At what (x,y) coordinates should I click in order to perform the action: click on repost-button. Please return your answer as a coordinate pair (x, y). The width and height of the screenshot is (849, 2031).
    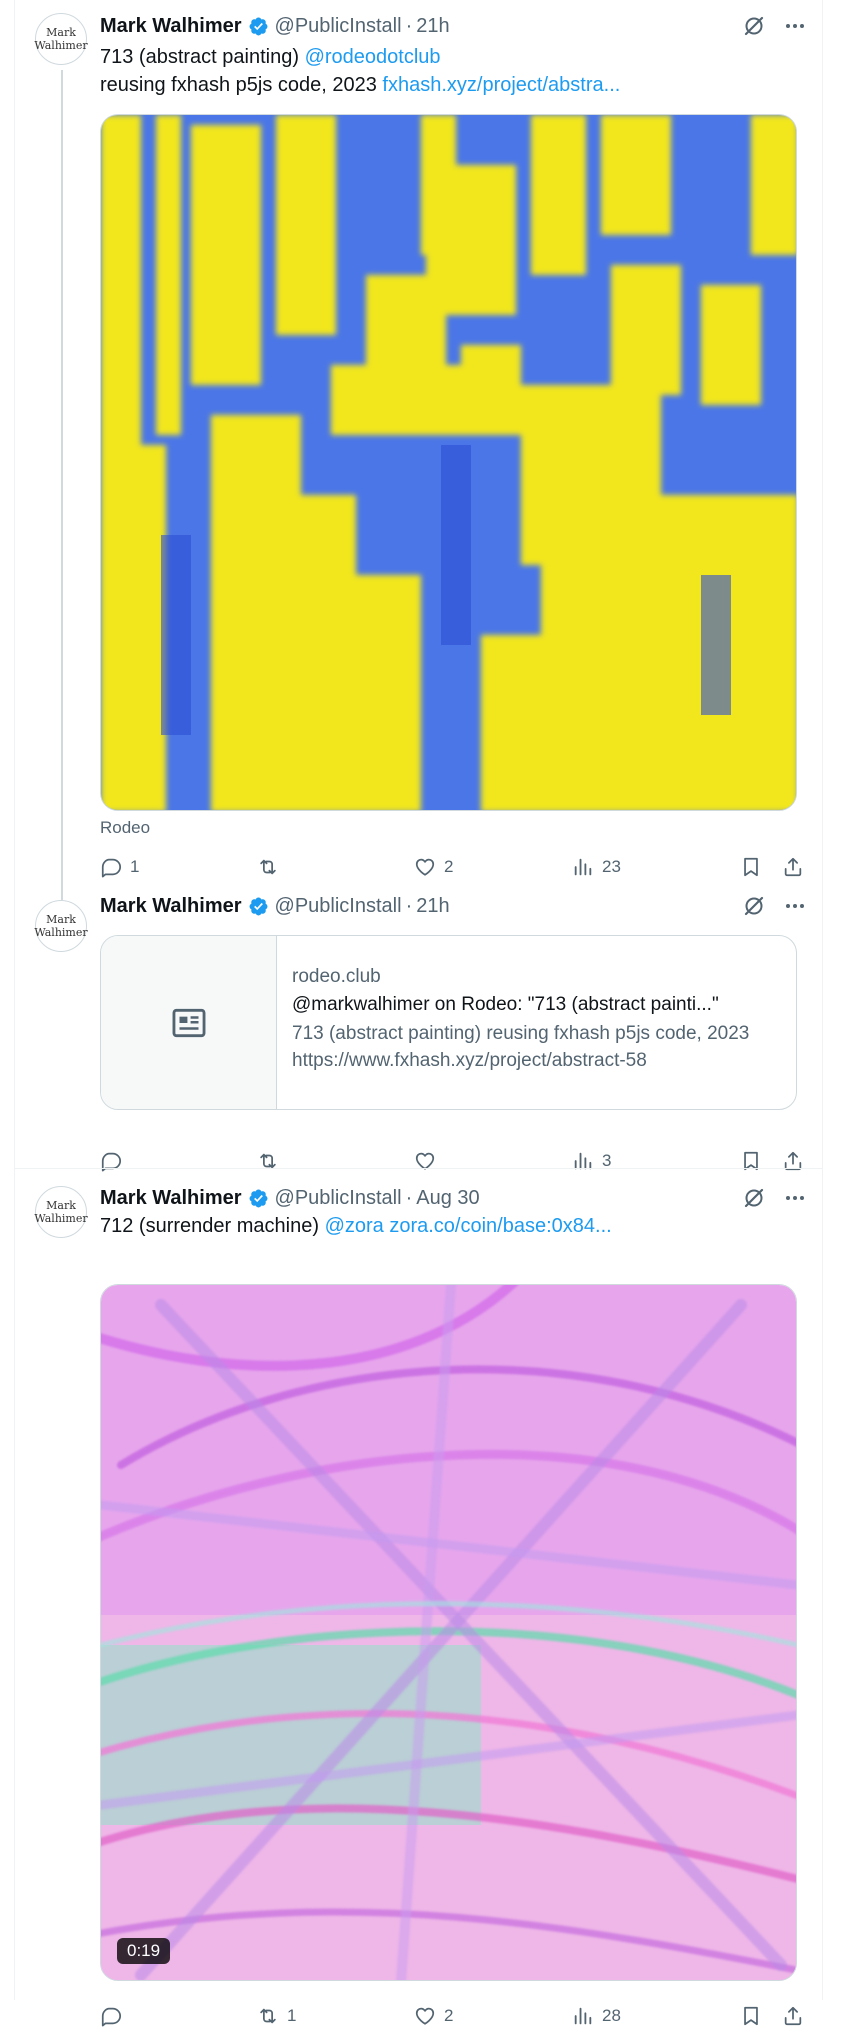
    Looking at the image, I should click on (272, 867).